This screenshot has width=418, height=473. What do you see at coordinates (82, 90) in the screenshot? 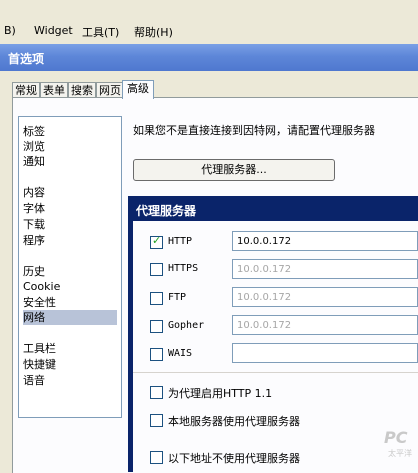
I see `tab-search: 搜索` at bounding box center [82, 90].